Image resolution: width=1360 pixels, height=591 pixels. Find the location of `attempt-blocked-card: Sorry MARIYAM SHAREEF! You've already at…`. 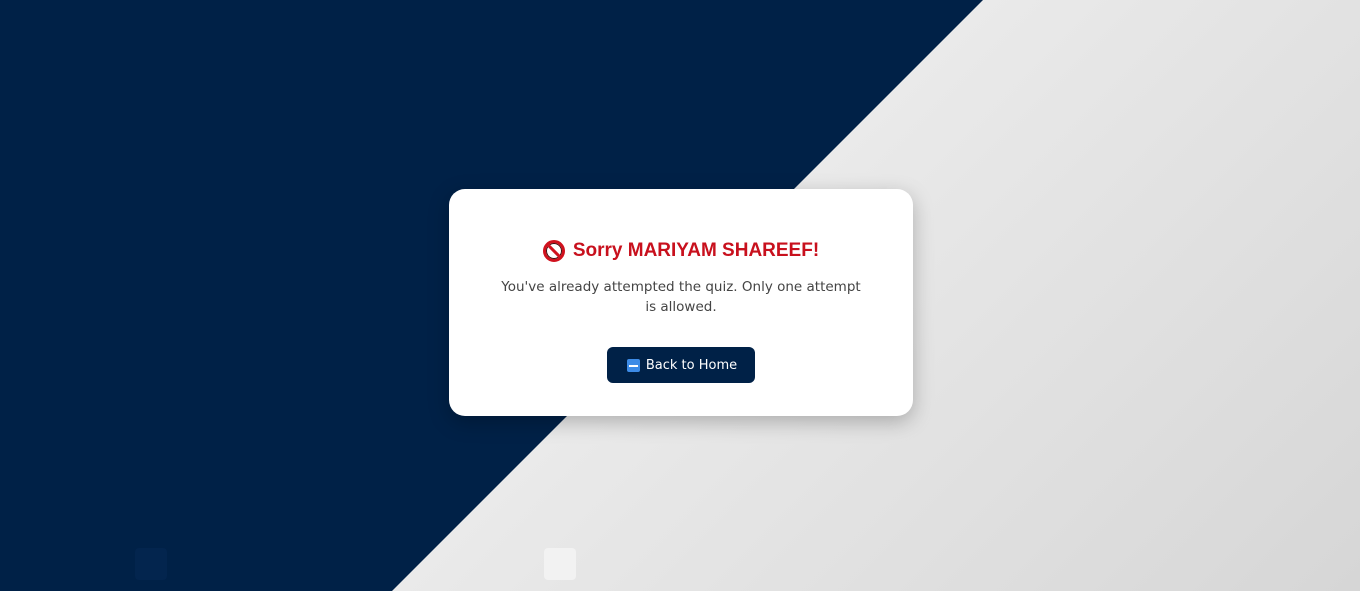

attempt-blocked-card: Sorry MARIYAM SHAREEF! You've already at… is located at coordinates (681, 302).